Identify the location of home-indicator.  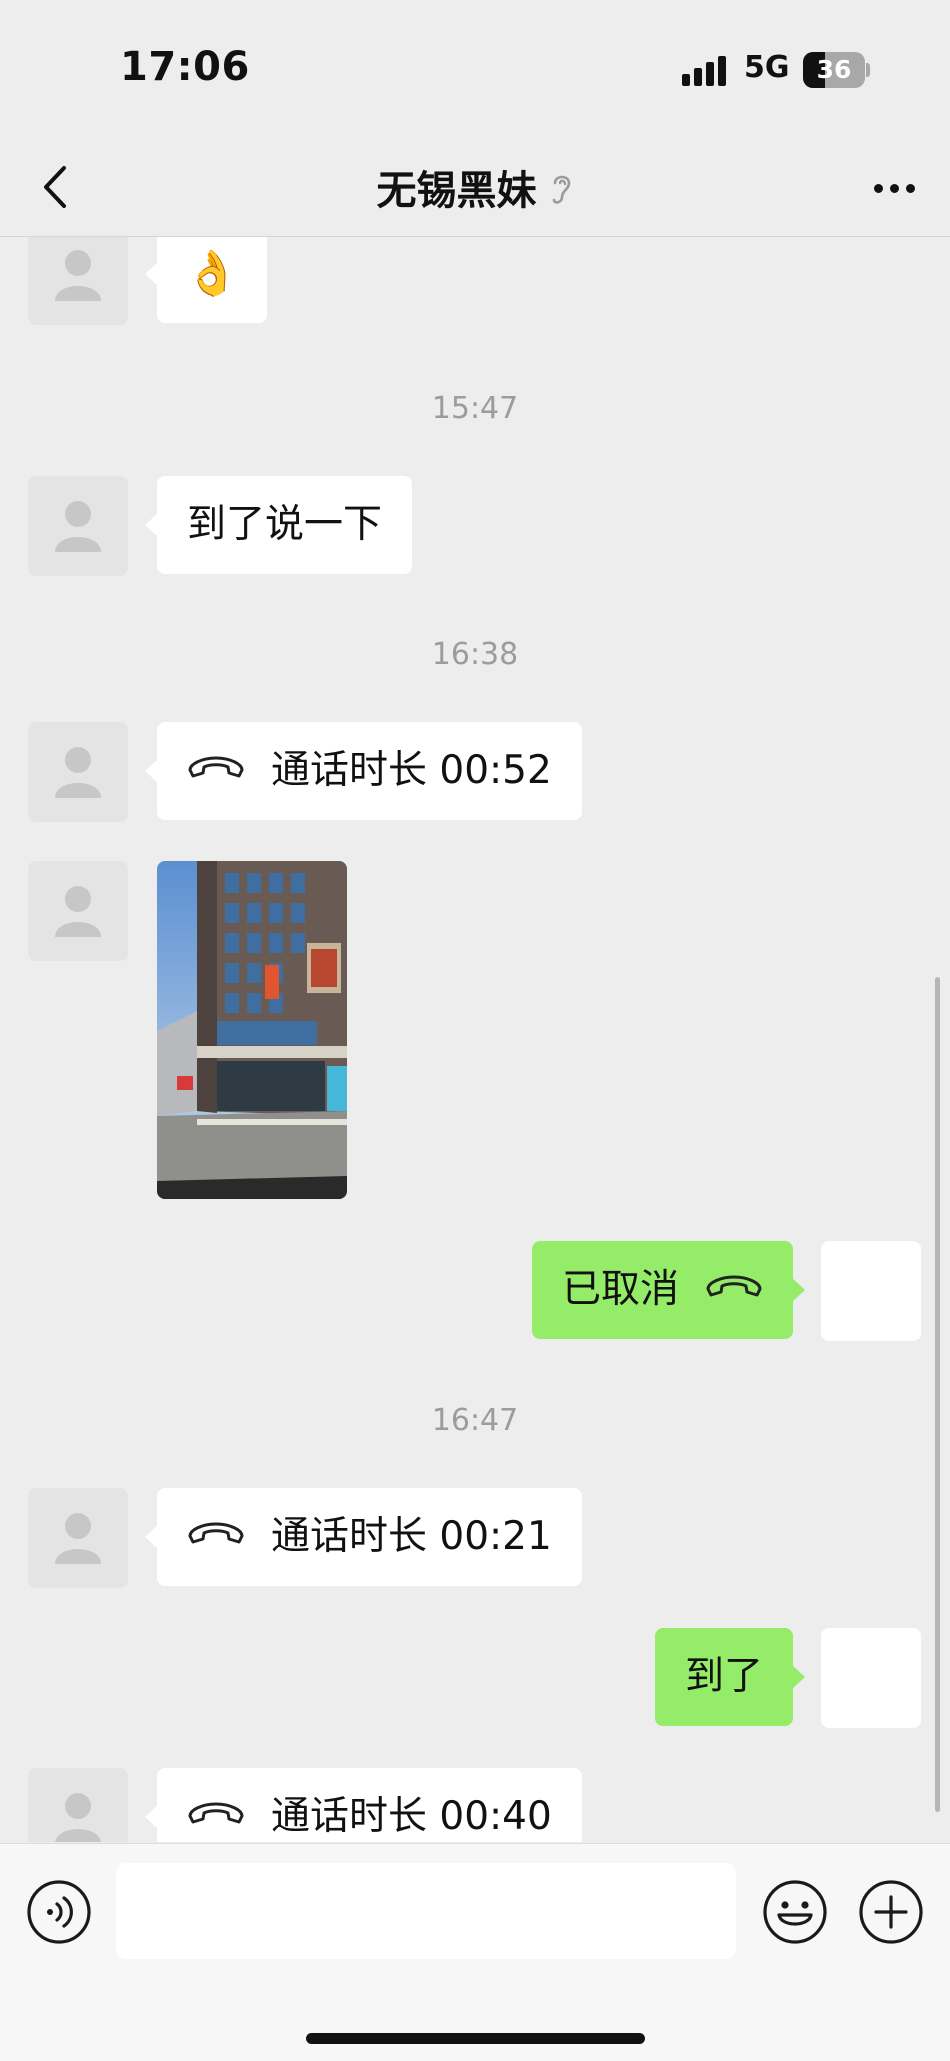
(475, 2038).